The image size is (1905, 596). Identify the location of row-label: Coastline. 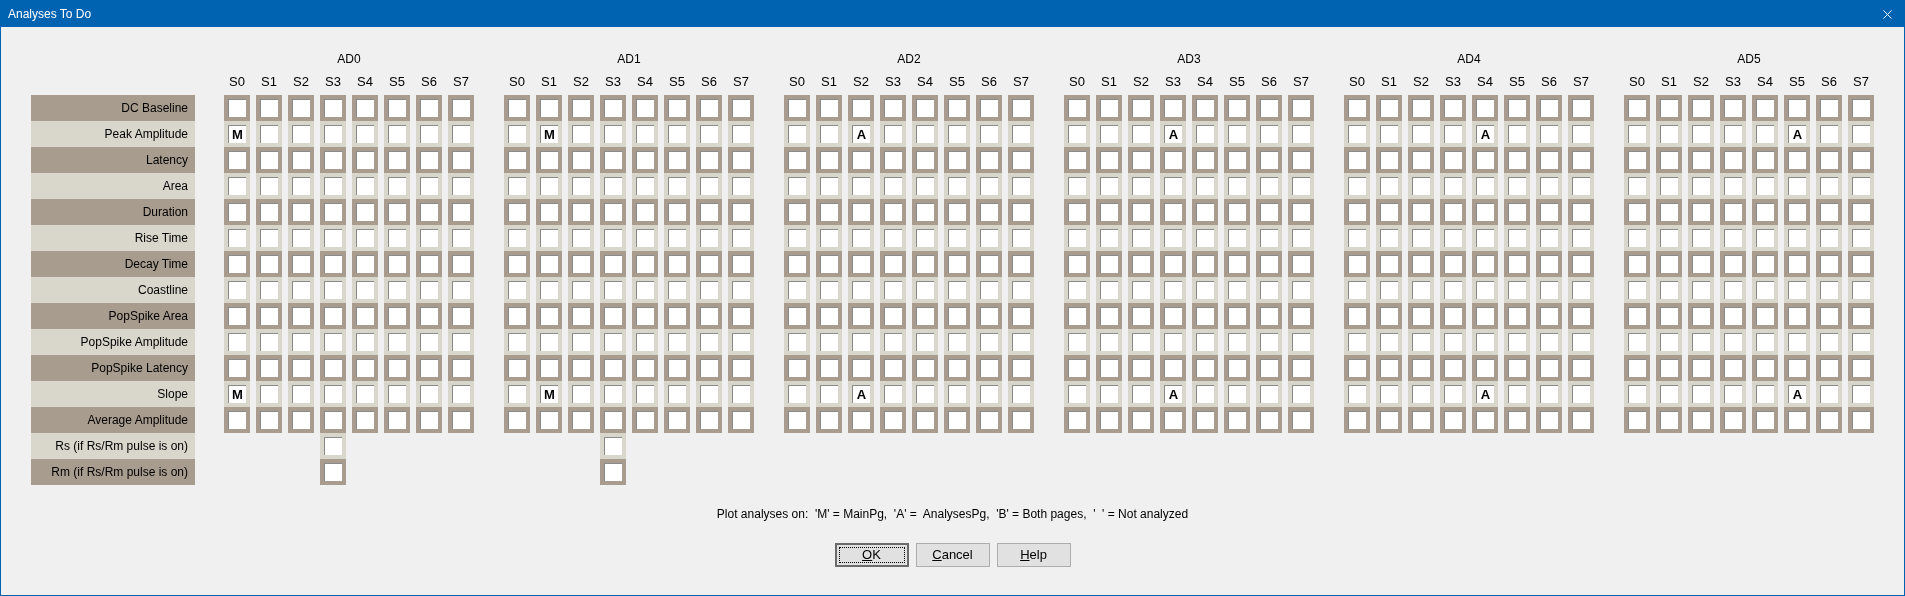
(113, 290).